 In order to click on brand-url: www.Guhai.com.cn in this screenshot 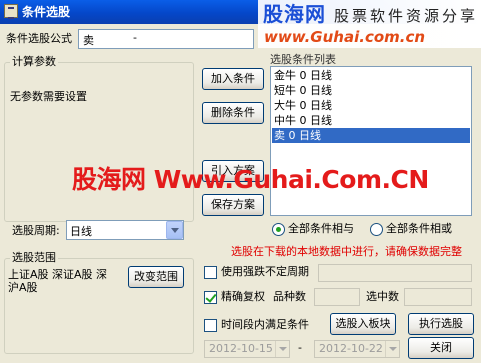, I will do `click(345, 37)`.